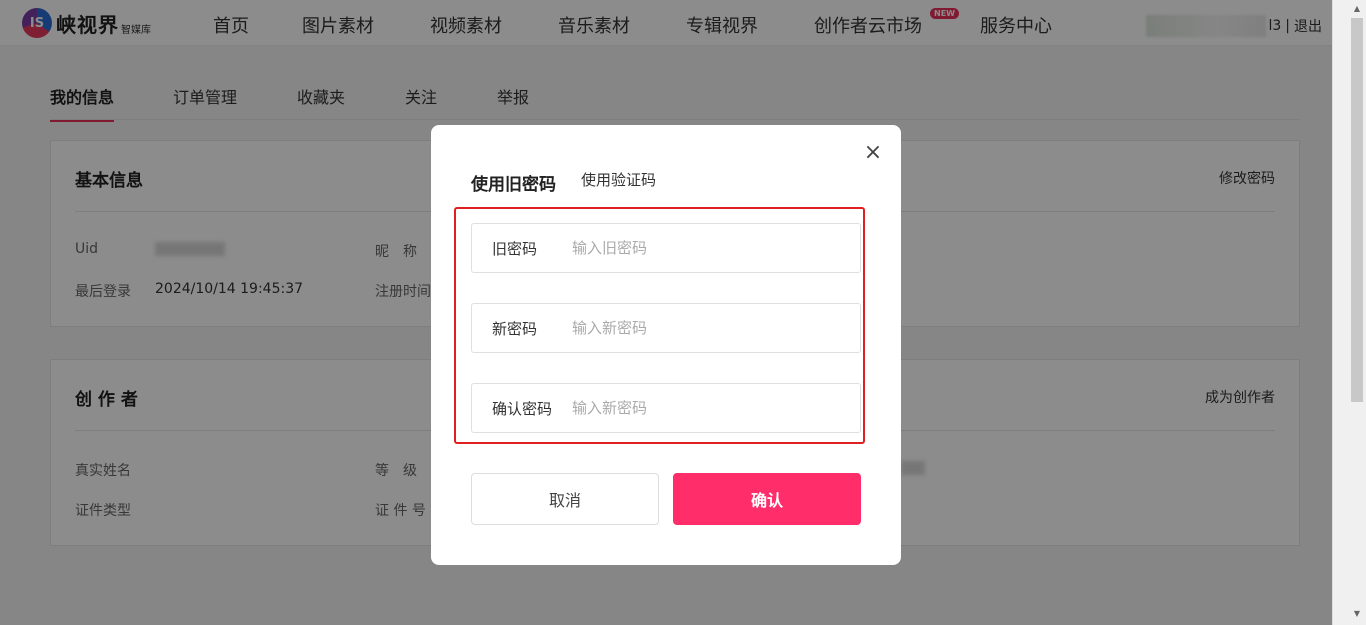  Describe the element at coordinates (767, 499) in the screenshot. I see `confirm-button: 确认` at that location.